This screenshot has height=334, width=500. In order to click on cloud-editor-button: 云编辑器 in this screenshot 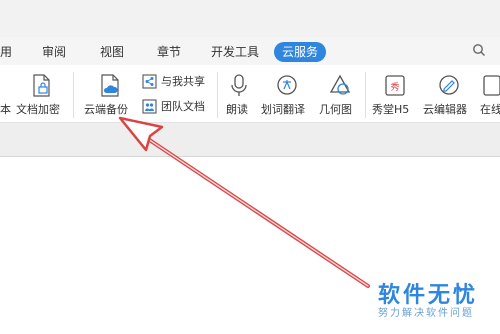, I will do `click(450, 96)`.